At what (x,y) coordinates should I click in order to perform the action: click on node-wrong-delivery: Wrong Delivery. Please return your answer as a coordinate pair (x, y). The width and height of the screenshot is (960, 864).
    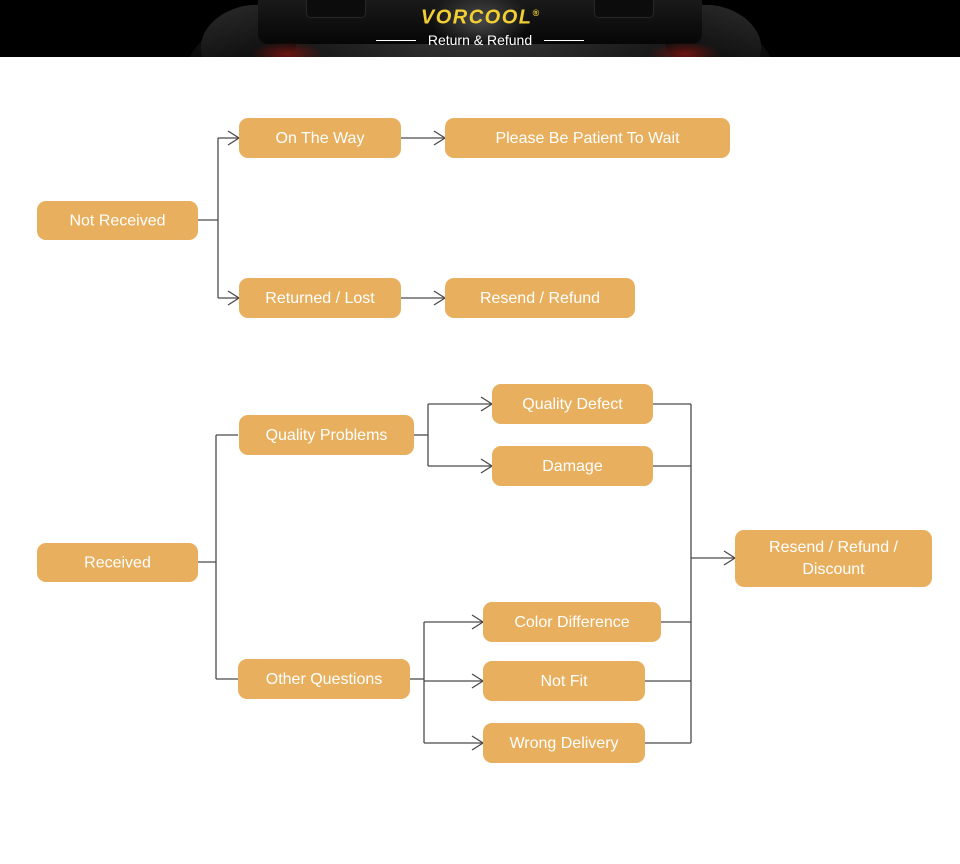
    Looking at the image, I should click on (564, 743).